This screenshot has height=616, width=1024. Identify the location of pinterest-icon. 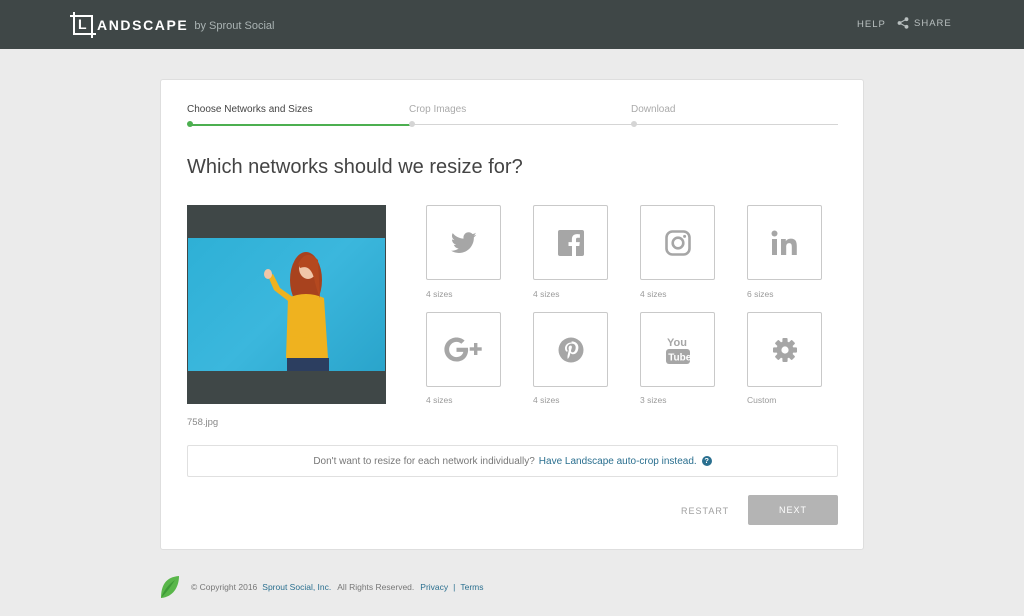
(570, 349).